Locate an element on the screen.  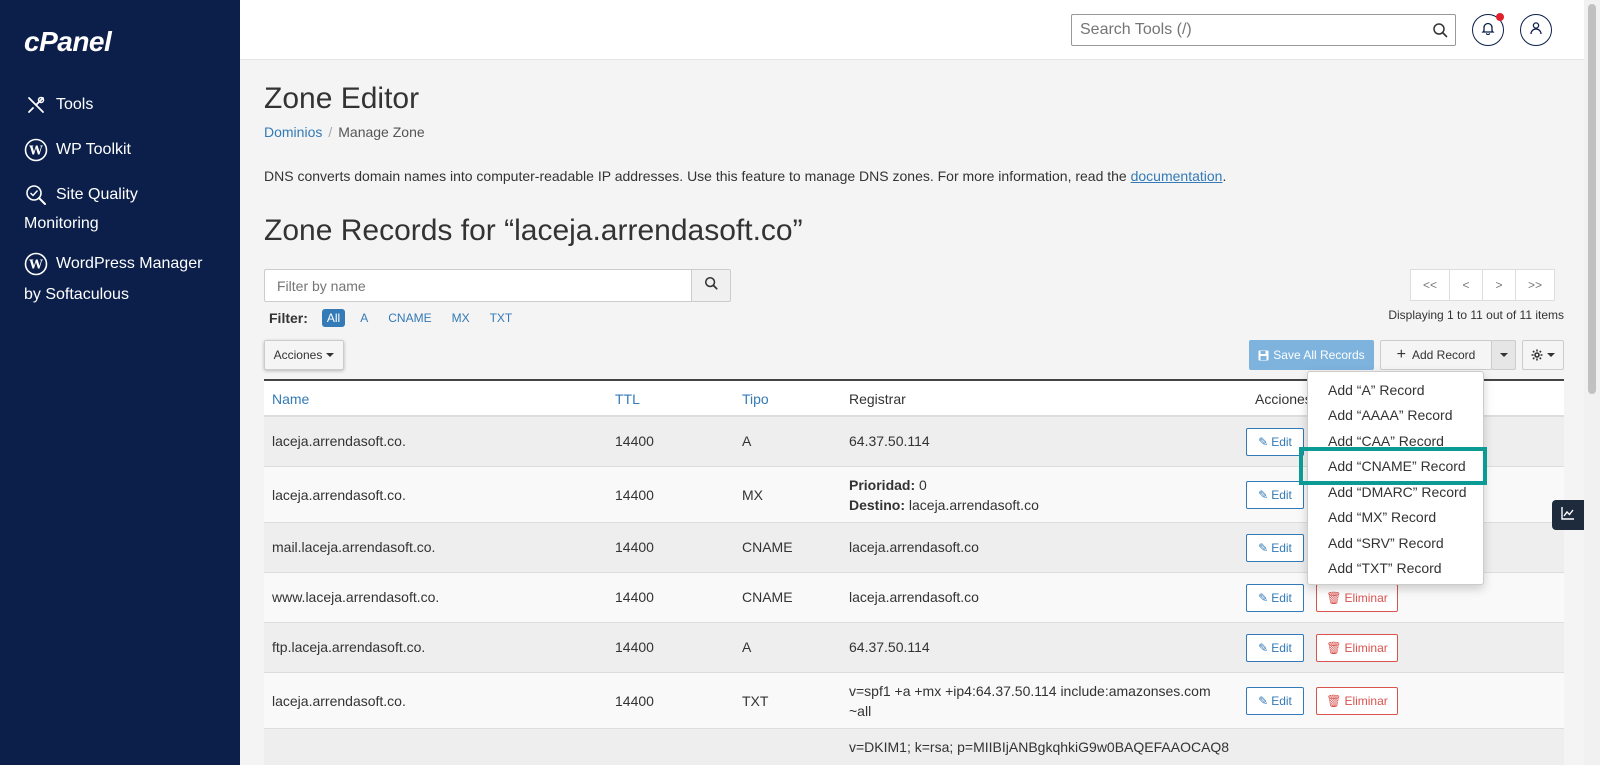
filter-chip-mx: MX is located at coordinates (461, 318).